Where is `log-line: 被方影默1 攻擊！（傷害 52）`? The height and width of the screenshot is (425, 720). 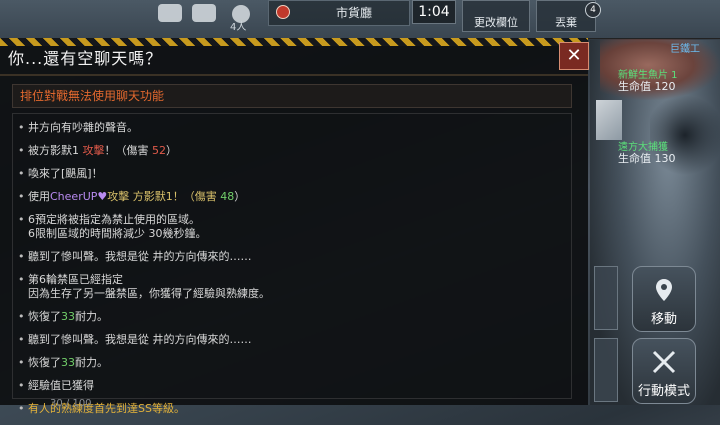 log-line: 被方影默1 攻擊！（傷害 52） is located at coordinates (288, 151).